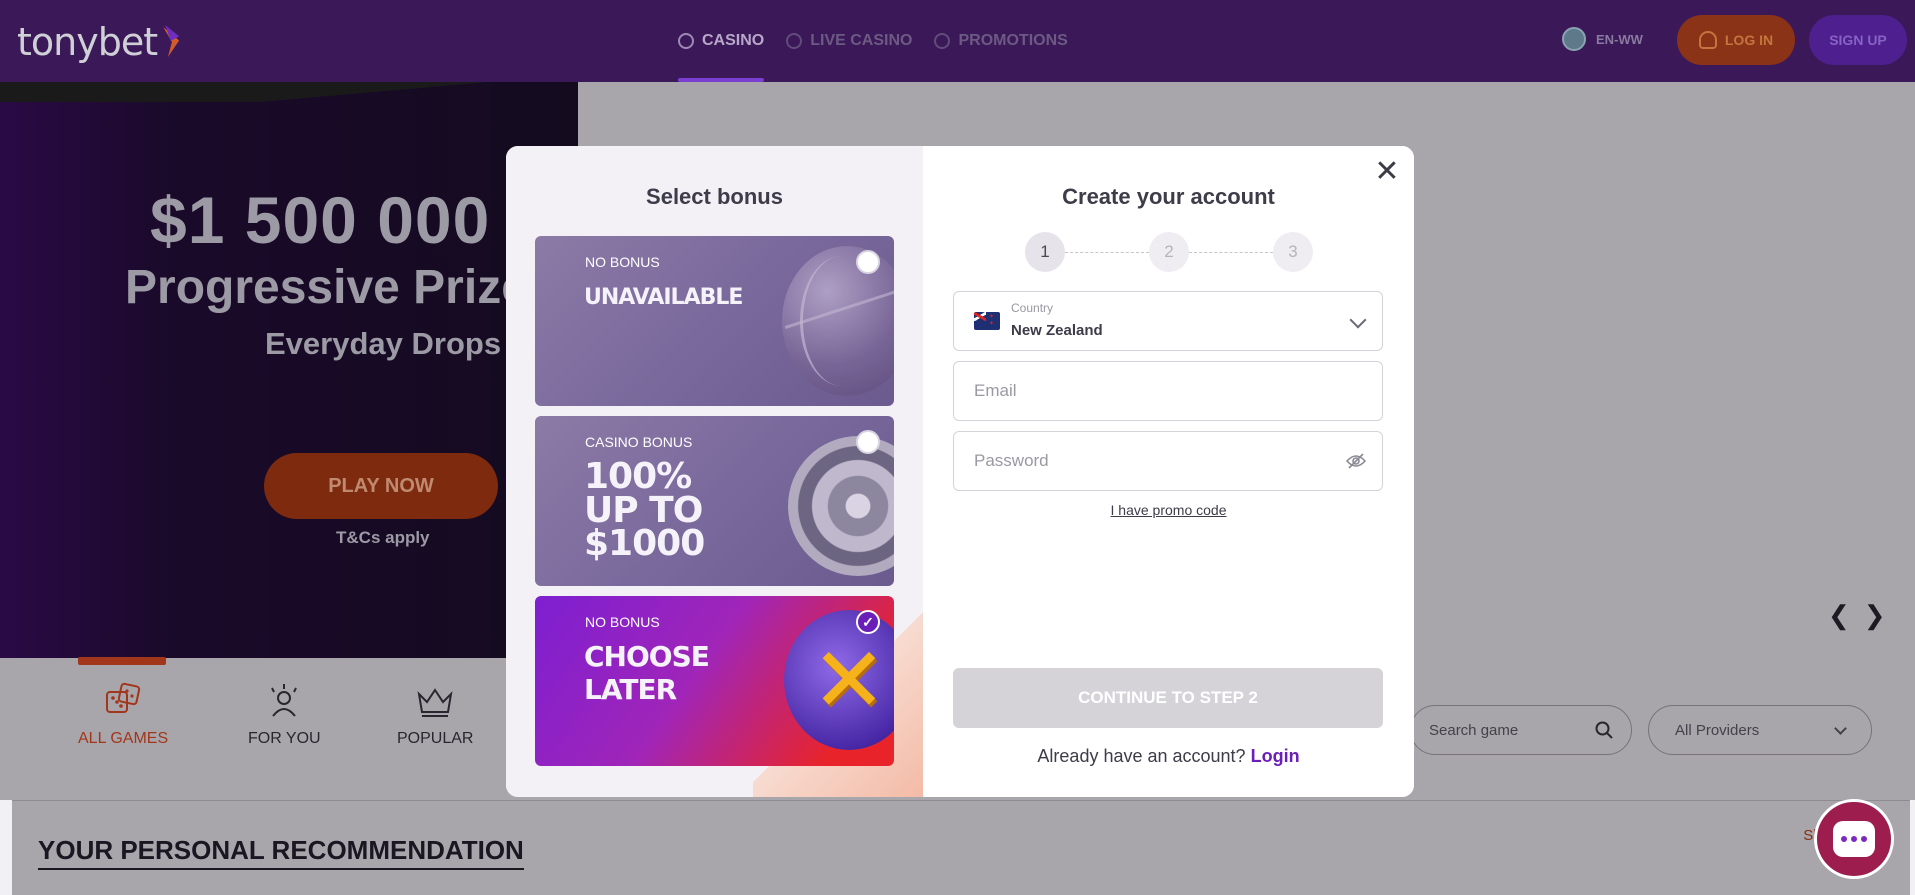  I want to click on eye-off-icon, so click(1356, 461).